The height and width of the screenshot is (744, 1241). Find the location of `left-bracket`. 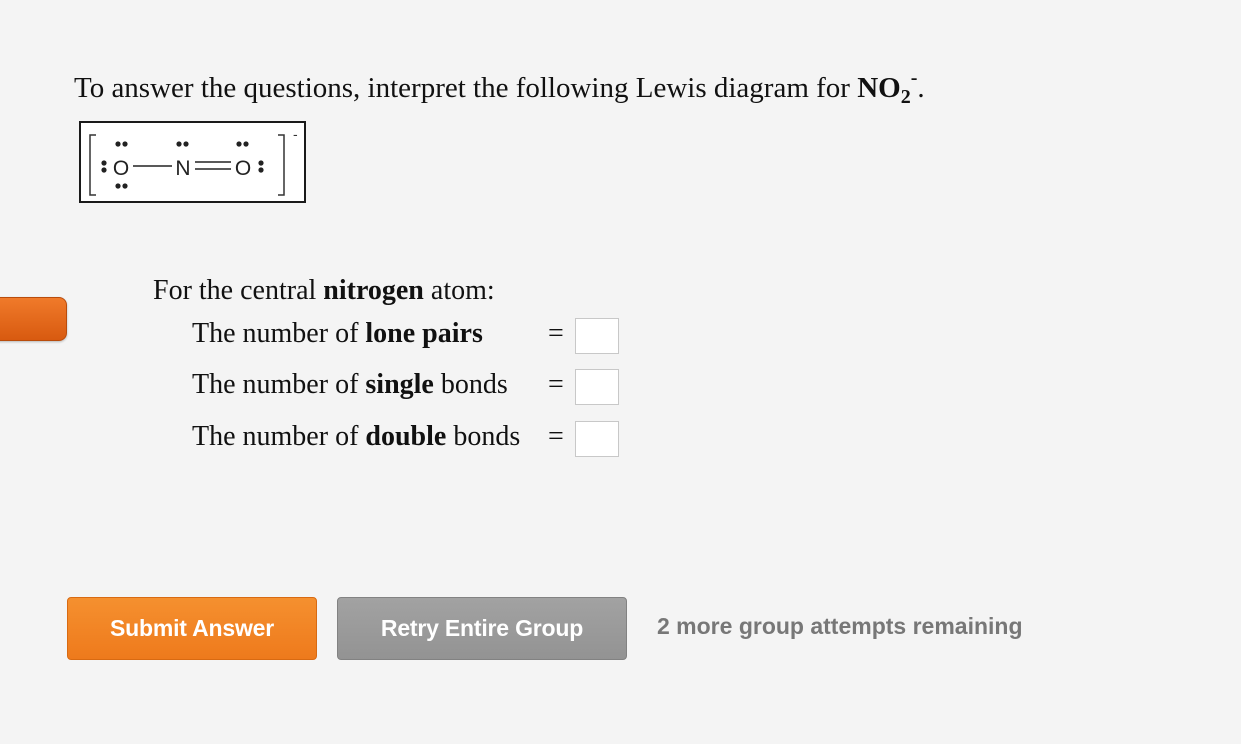

left-bracket is located at coordinates (92, 165).